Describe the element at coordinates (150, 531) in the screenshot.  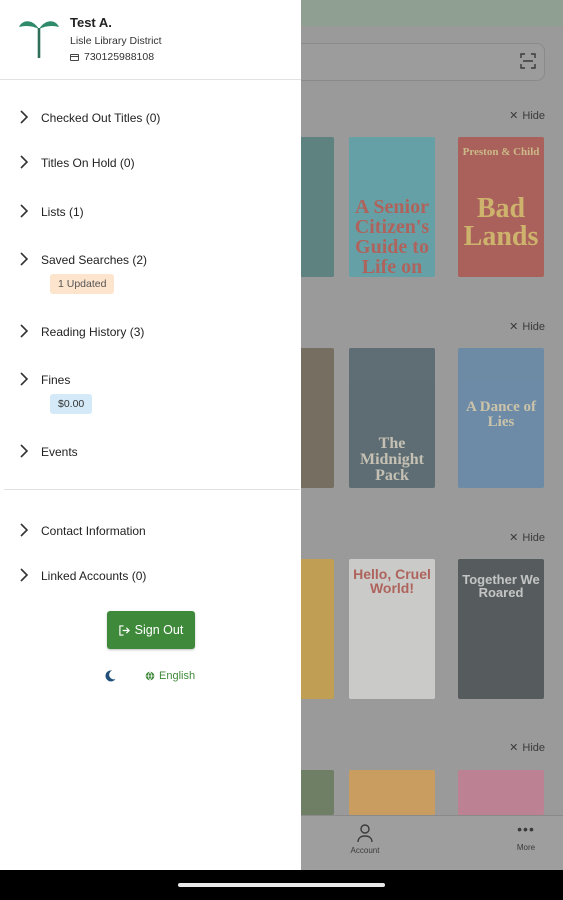
I see `menu-item-contact-information: Contact Information` at that location.